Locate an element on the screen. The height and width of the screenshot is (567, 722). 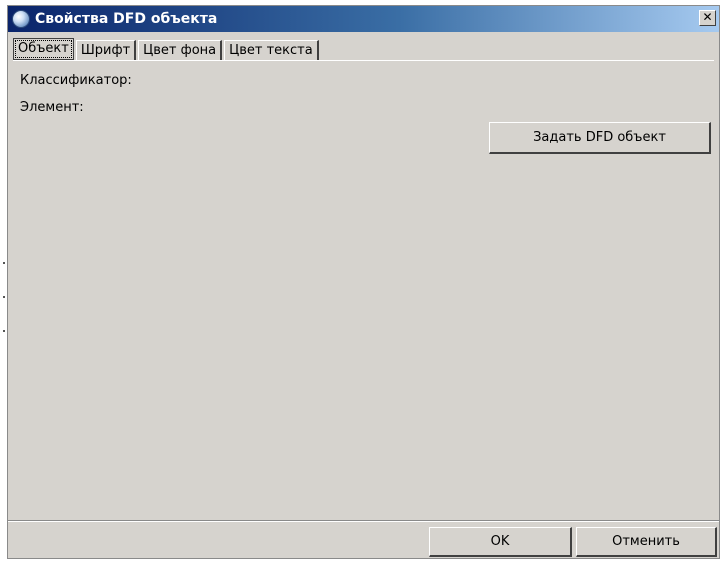
title-bar: Свойства DFD объекта ✕ is located at coordinates (363, 19).